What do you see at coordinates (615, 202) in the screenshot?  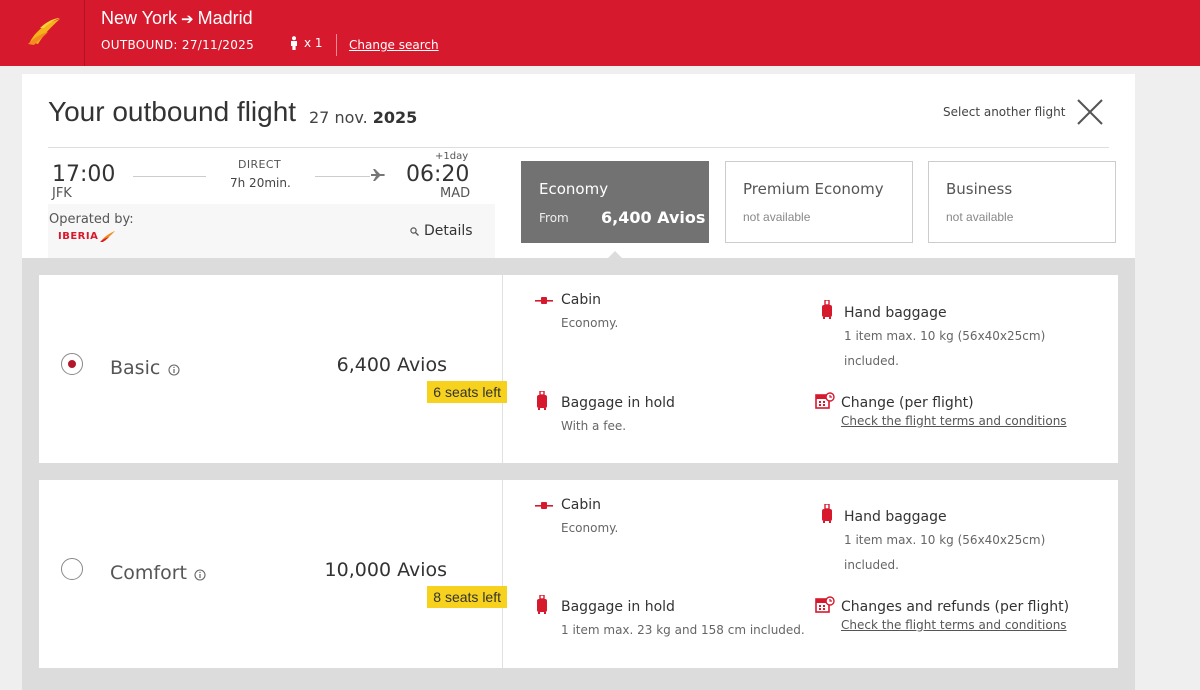 I see `tab-economy: Economy From 6,400 Avios` at bounding box center [615, 202].